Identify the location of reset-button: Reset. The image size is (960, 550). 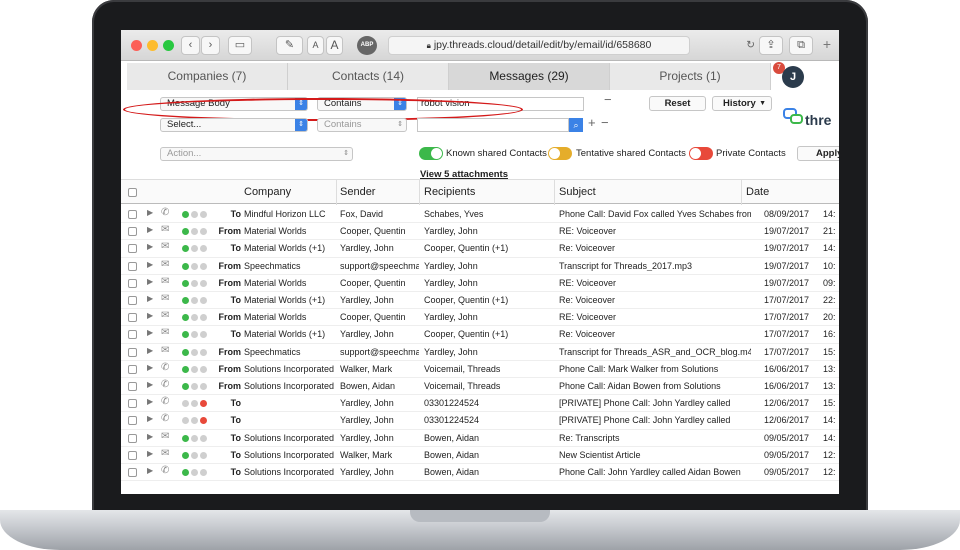
(677, 103).